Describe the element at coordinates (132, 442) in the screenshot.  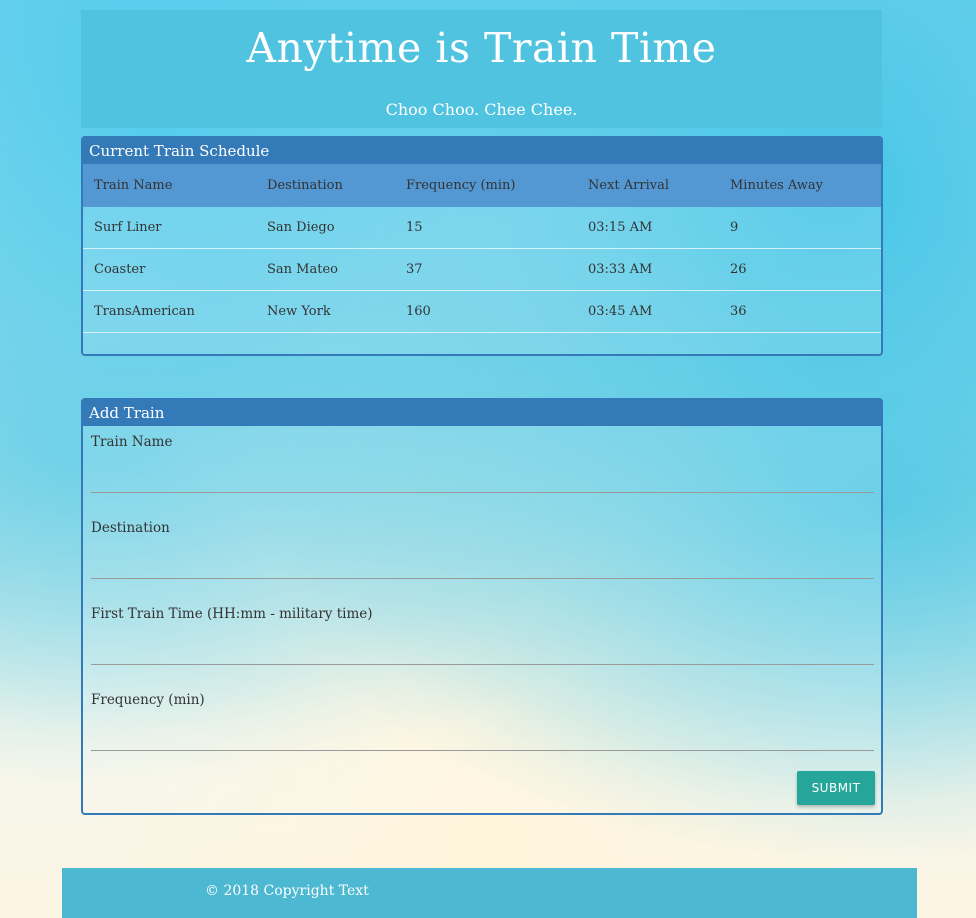
I see `train-name-label: Train Name` at that location.